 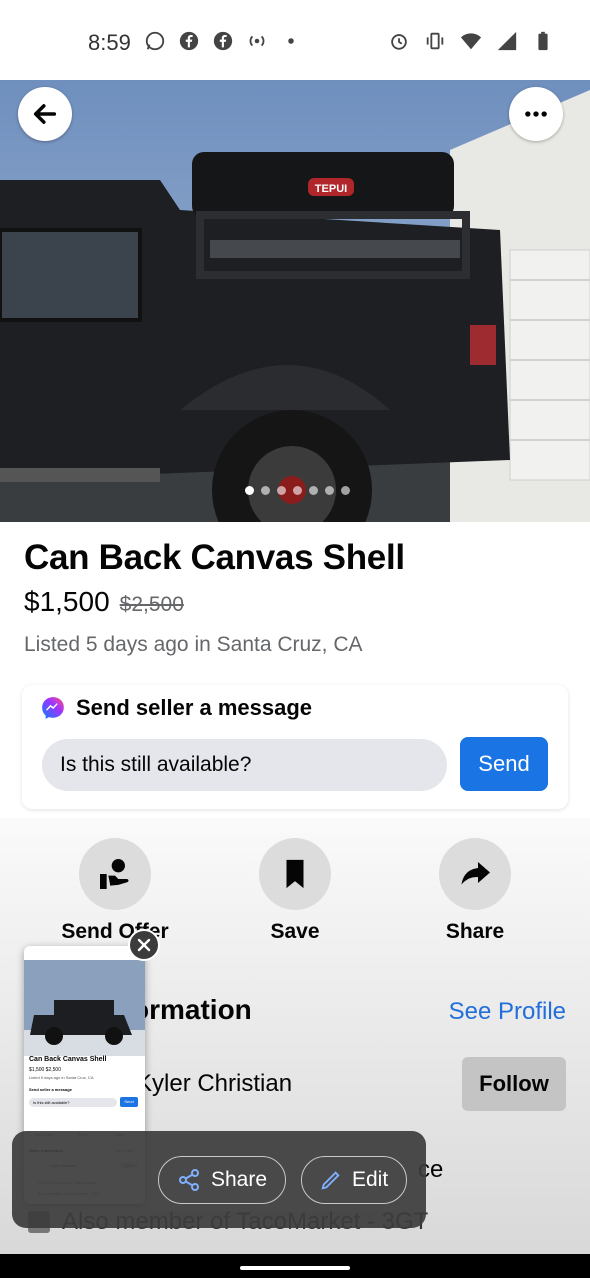 What do you see at coordinates (370, 1179) in the screenshot?
I see `edit-screenshot-label: Edit` at bounding box center [370, 1179].